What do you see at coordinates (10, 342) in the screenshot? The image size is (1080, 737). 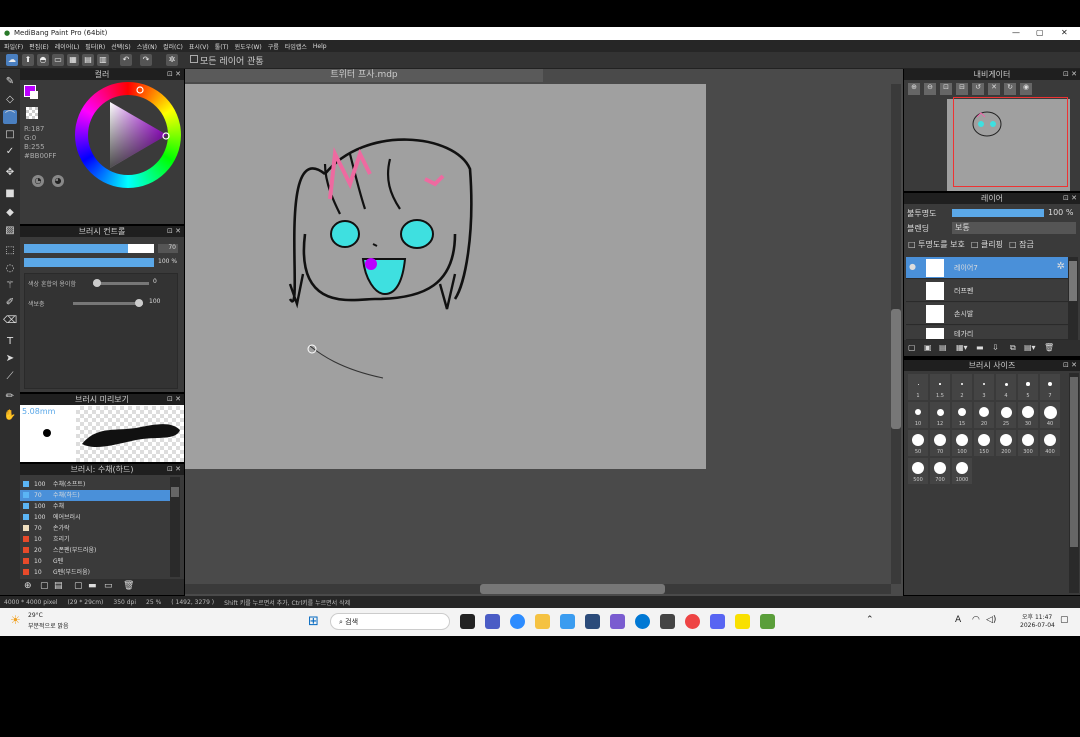 I see `text-tool-icon: T` at bounding box center [10, 342].